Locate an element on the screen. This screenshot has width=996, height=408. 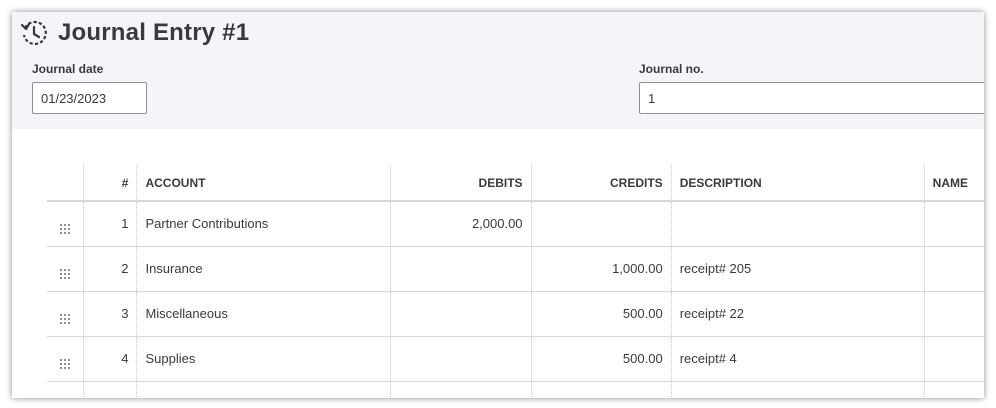
table-row: 3 Miscellaneous 500.00 receipt# 22 is located at coordinates (515, 314).